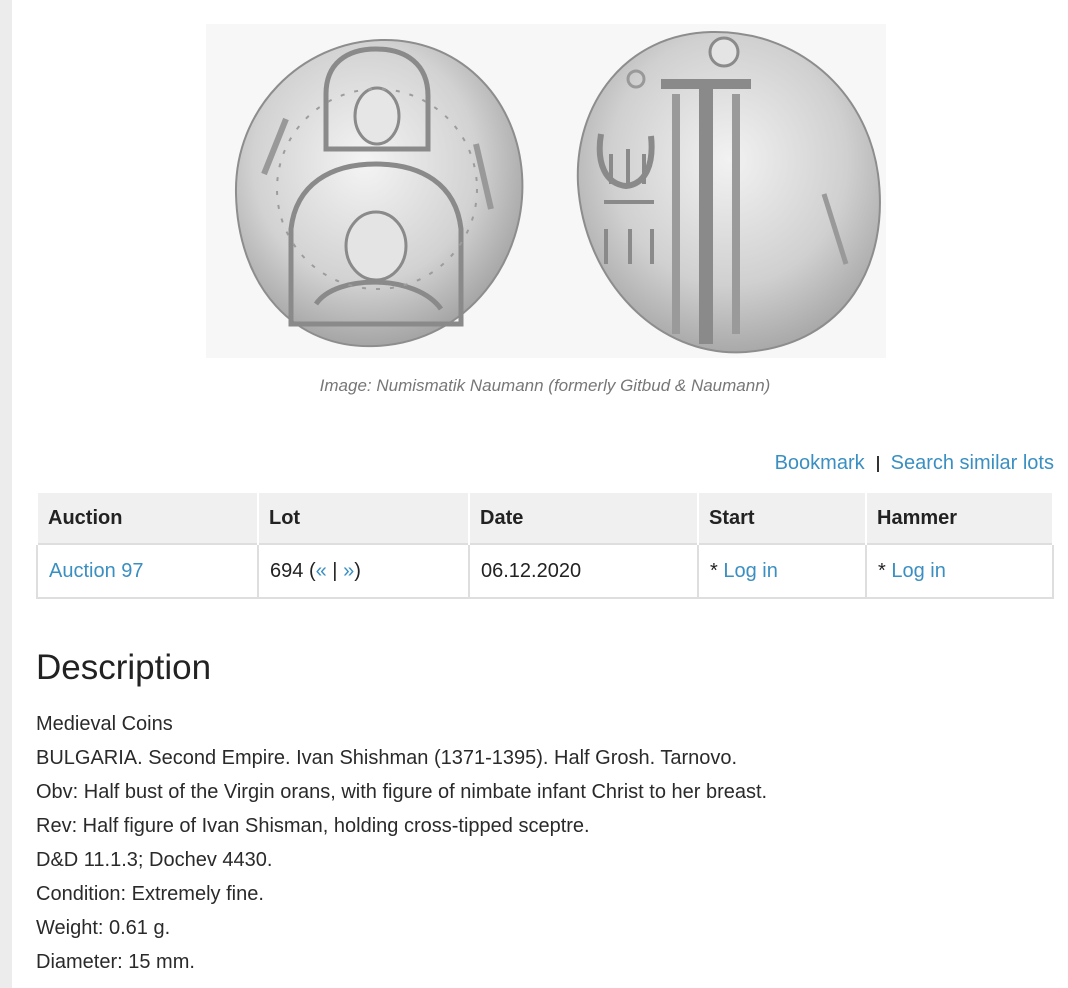  Describe the element at coordinates (104, 724) in the screenshot. I see `description-line: Medieval Coins` at that location.